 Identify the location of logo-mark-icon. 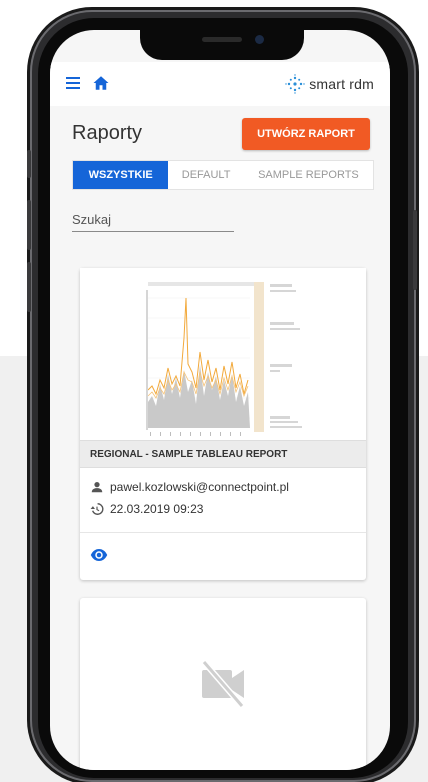
(295, 84).